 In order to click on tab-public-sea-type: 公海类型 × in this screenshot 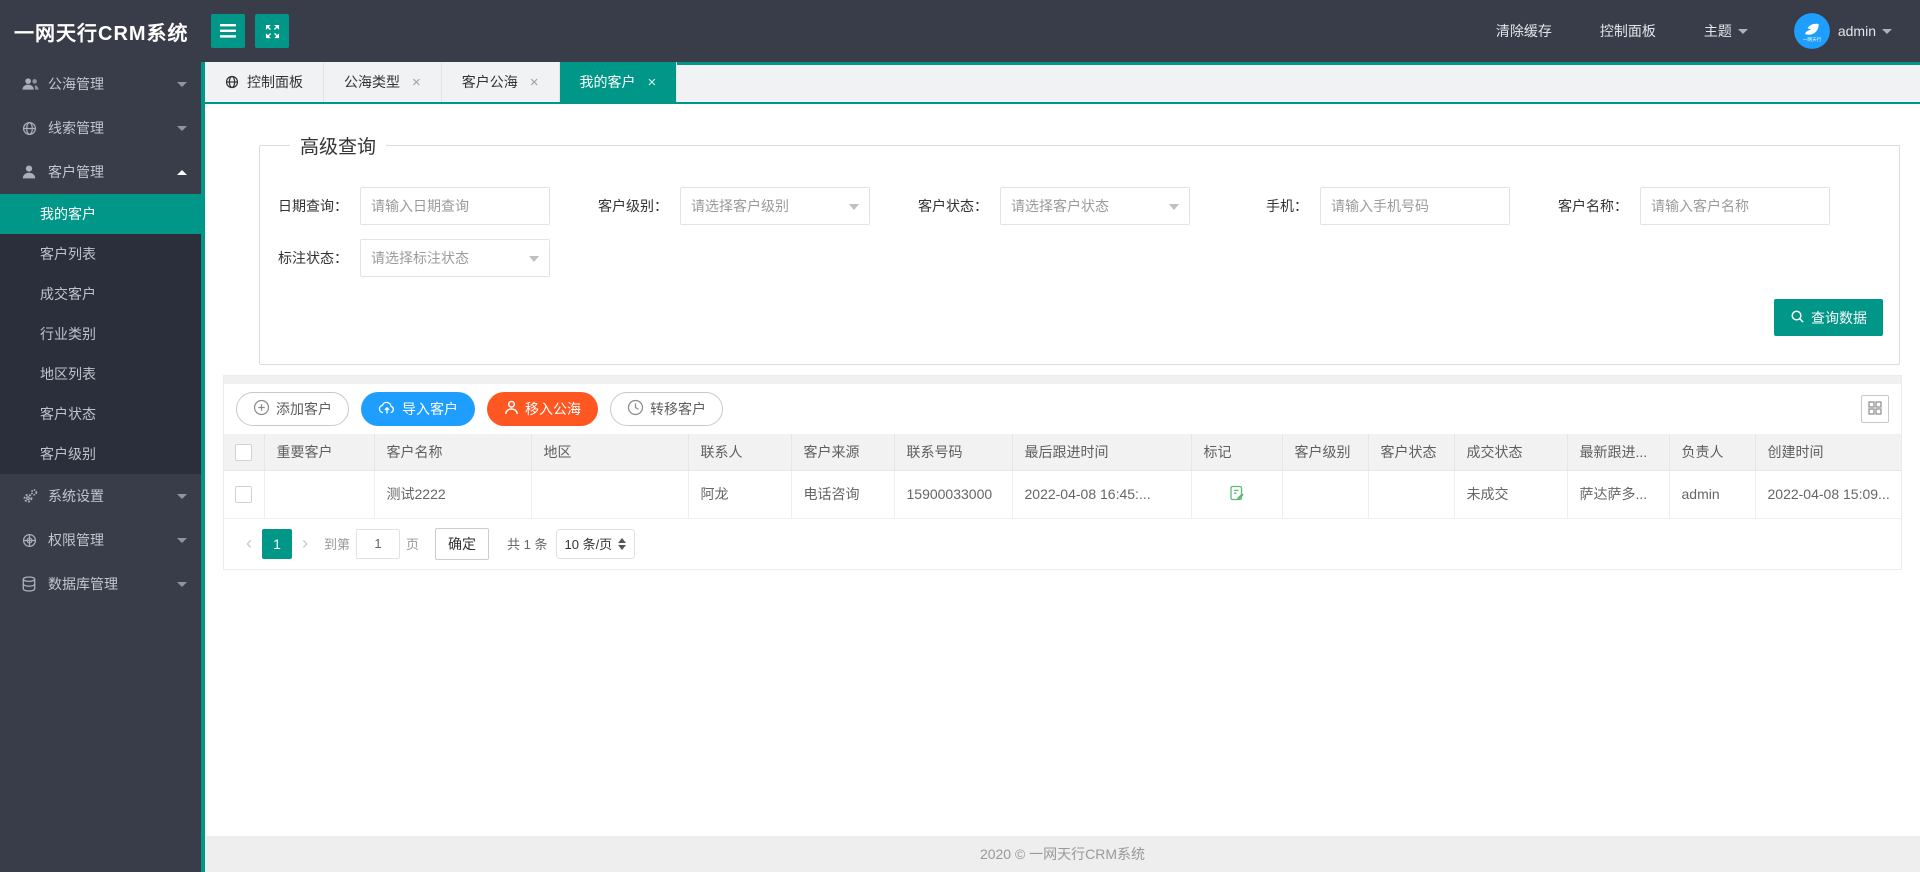, I will do `click(383, 82)`.